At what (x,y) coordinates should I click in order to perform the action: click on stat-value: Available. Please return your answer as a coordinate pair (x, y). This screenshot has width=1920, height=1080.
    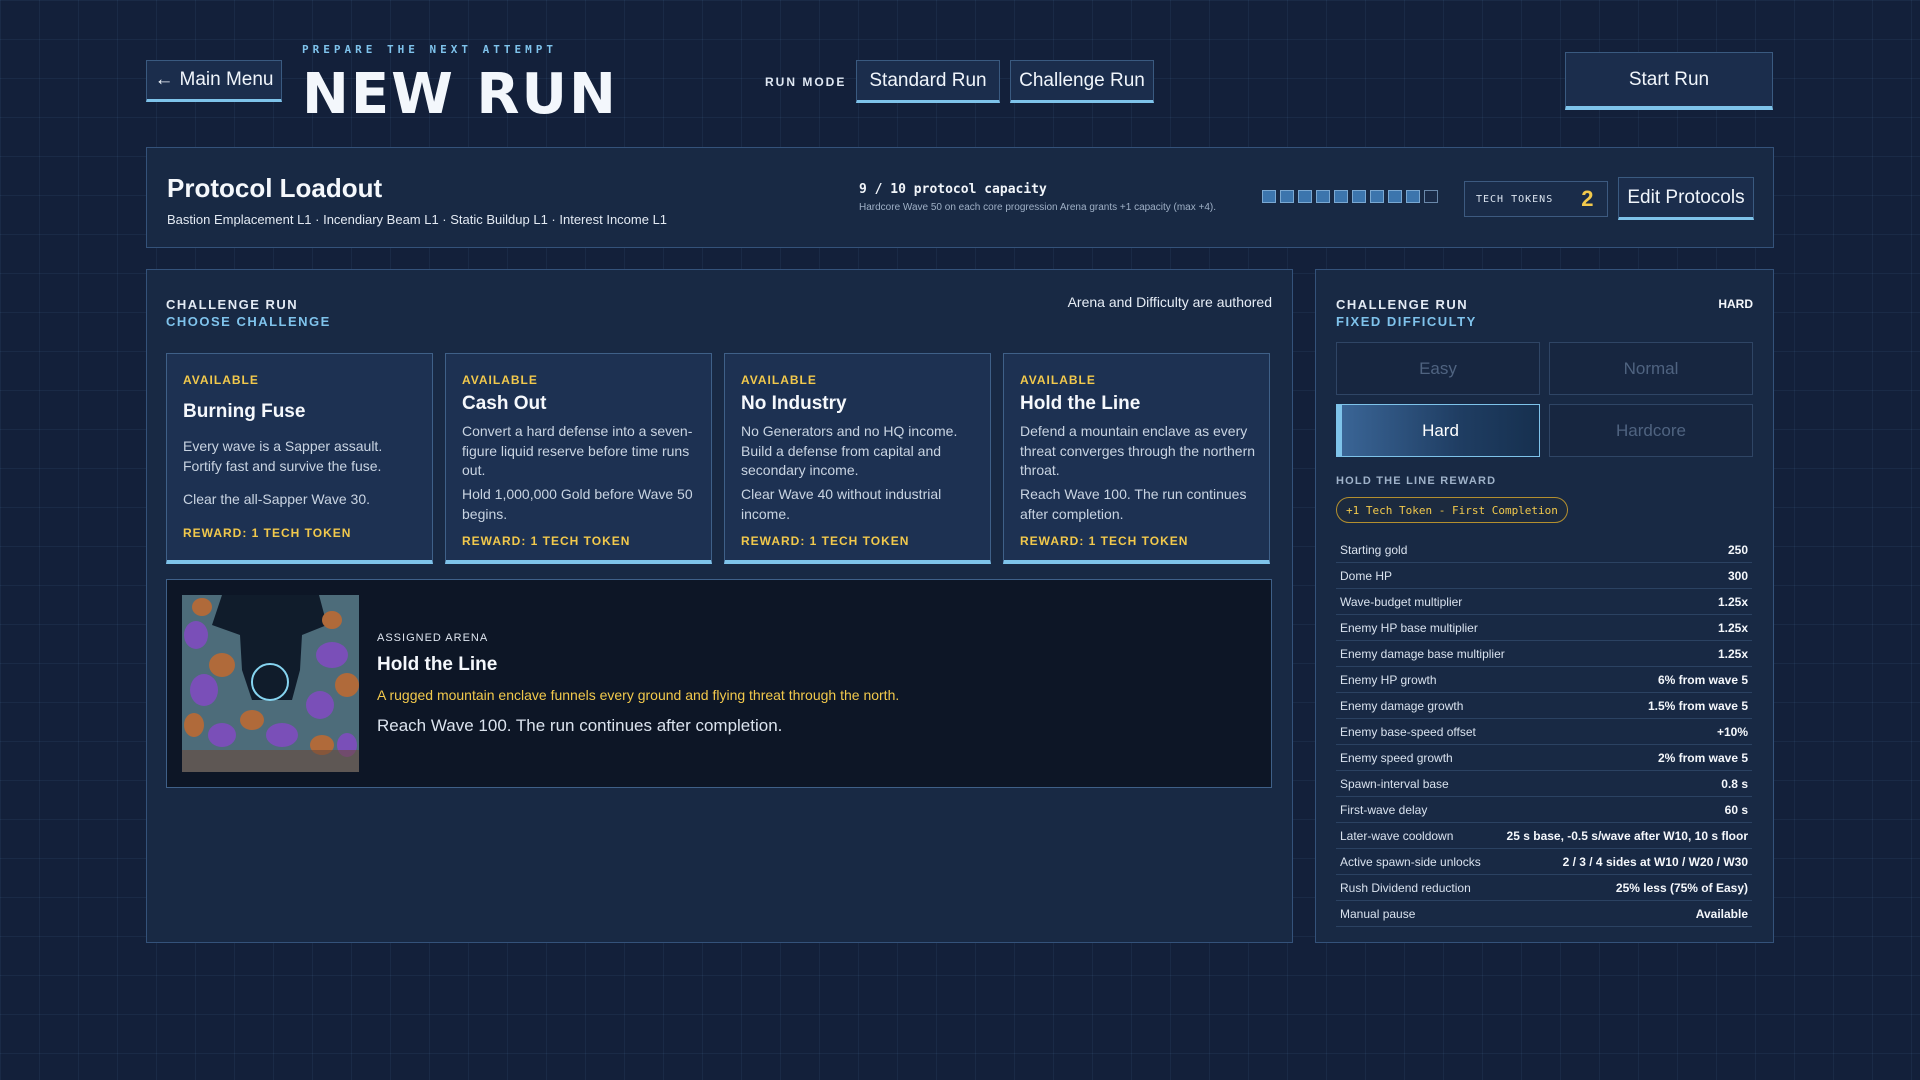
    Looking at the image, I should click on (1721, 913).